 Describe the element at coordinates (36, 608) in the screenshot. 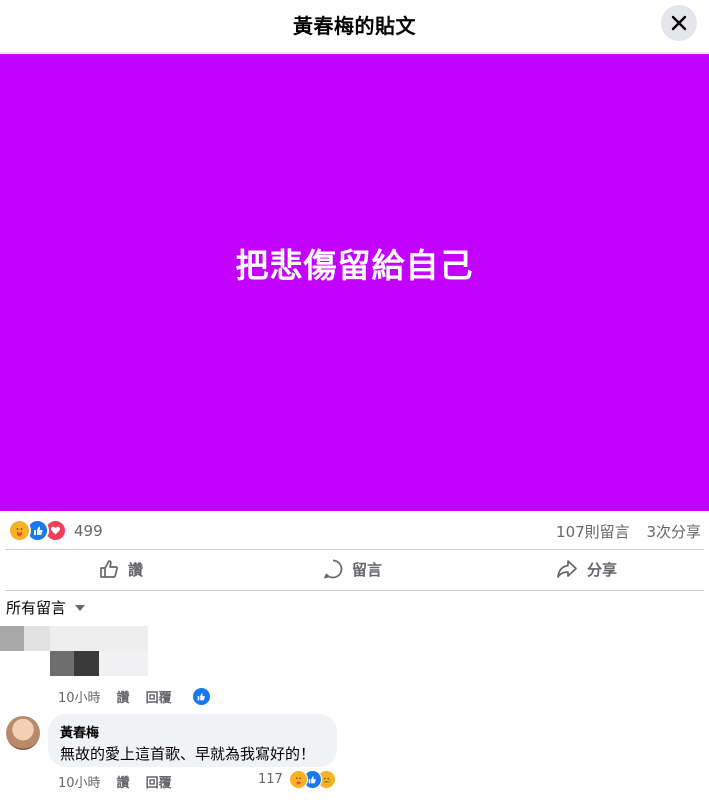

I see `comment-sort-label: 所有留言` at that location.